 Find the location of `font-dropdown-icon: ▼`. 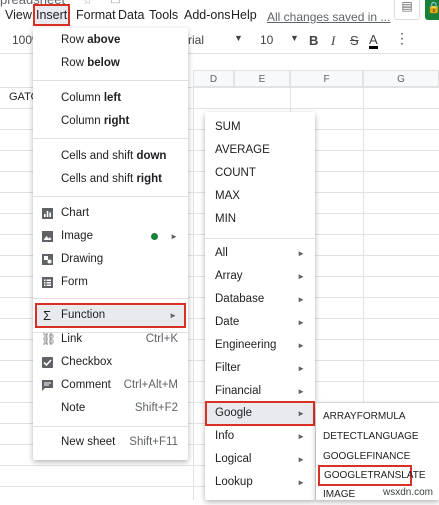

font-dropdown-icon: ▼ is located at coordinates (238, 38).